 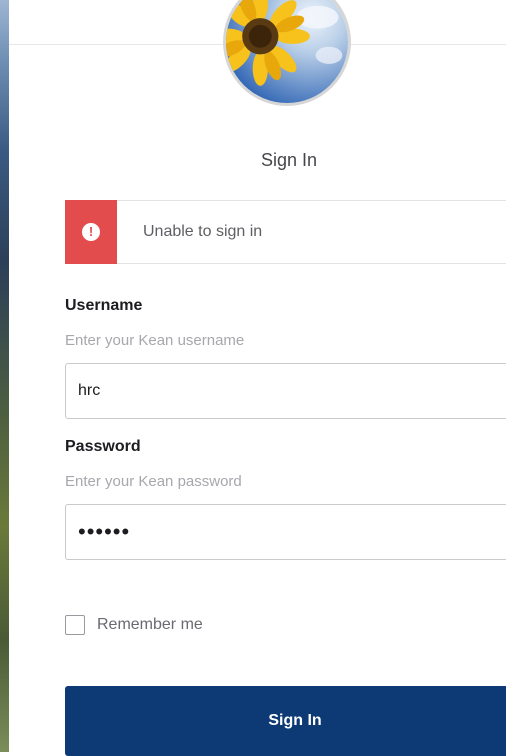 What do you see at coordinates (289, 160) in the screenshot?
I see `page-title: Sign In` at bounding box center [289, 160].